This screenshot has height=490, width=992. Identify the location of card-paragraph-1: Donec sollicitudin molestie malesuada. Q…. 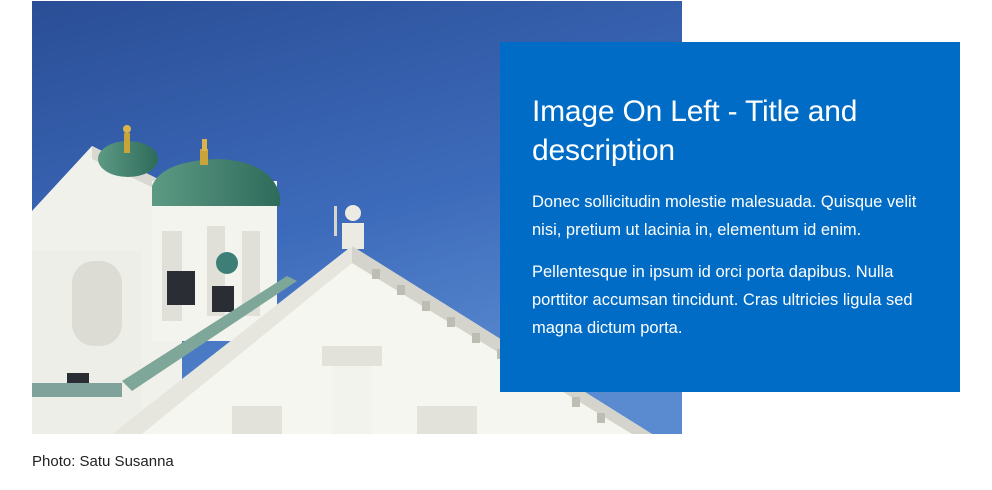
(724, 216).